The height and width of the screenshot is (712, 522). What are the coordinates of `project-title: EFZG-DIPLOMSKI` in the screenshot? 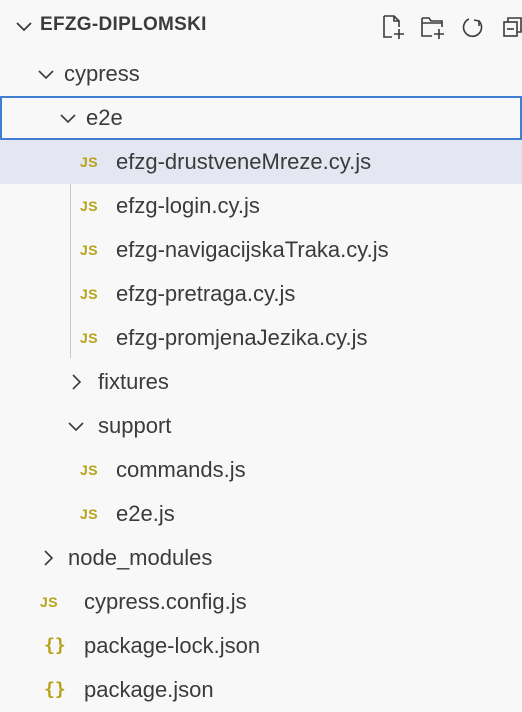 It's located at (123, 24).